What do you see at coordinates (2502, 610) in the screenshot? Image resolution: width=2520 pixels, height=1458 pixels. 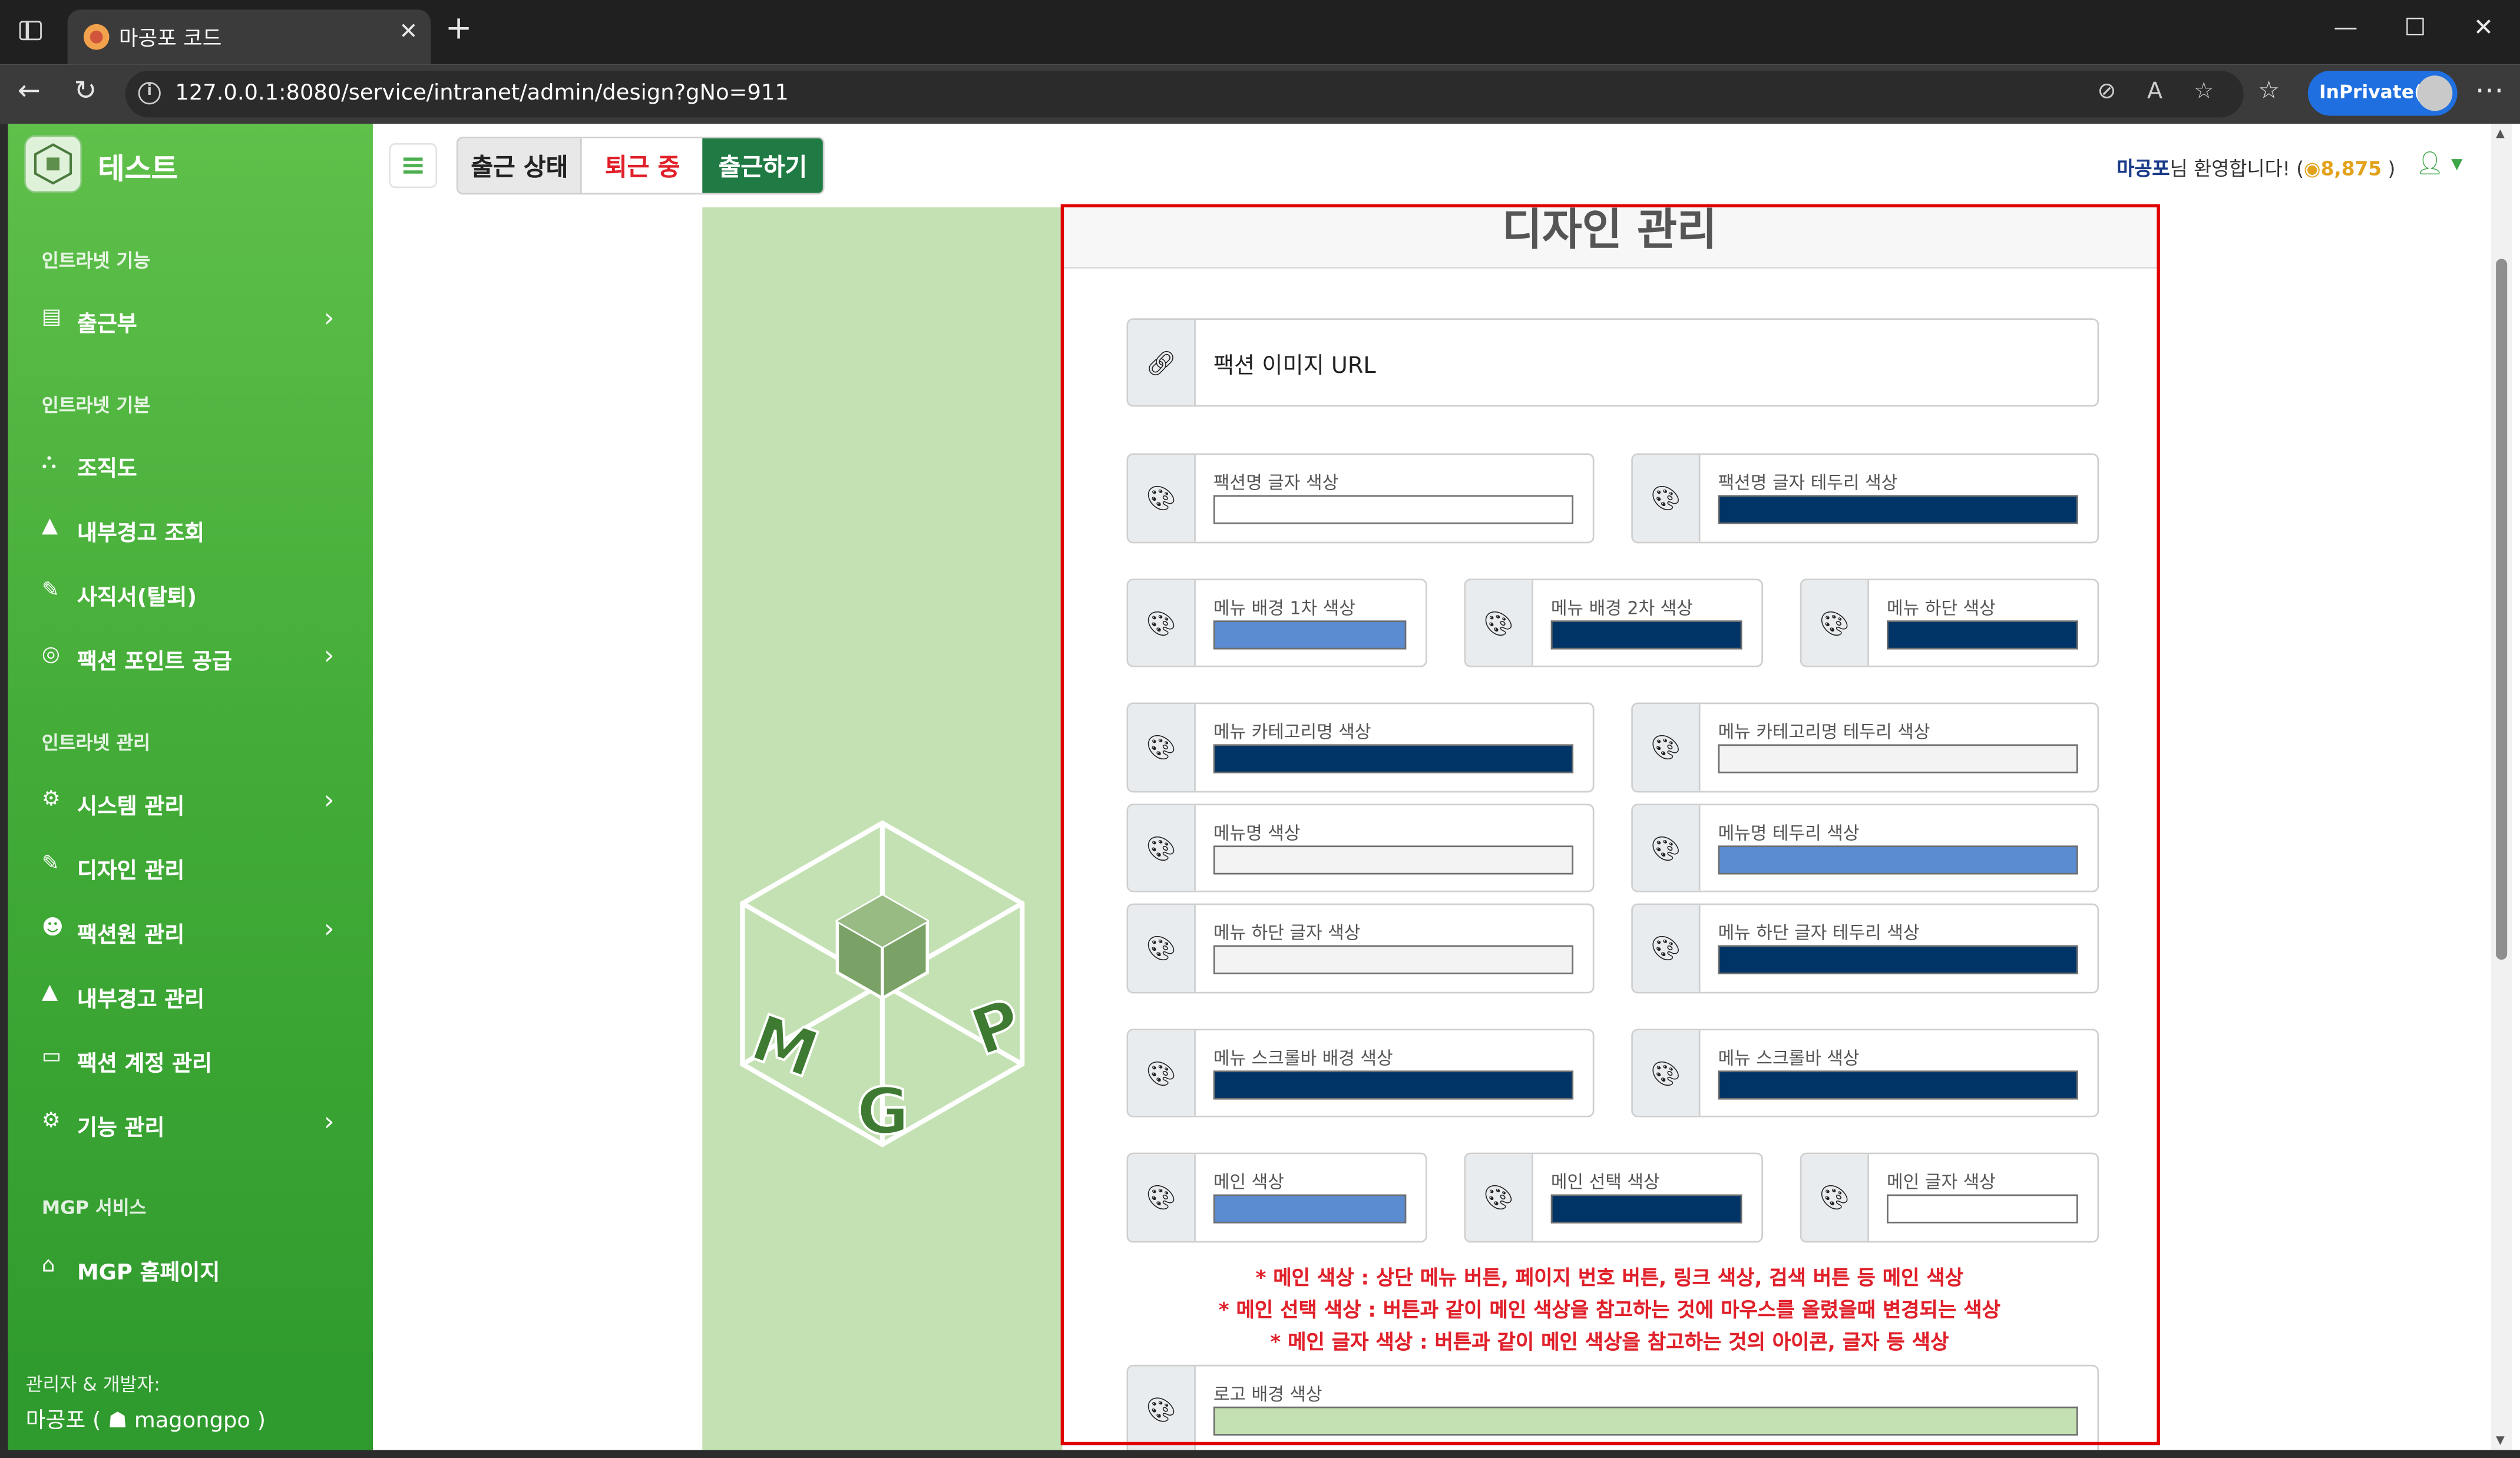 I see `scroll-thumb` at bounding box center [2502, 610].